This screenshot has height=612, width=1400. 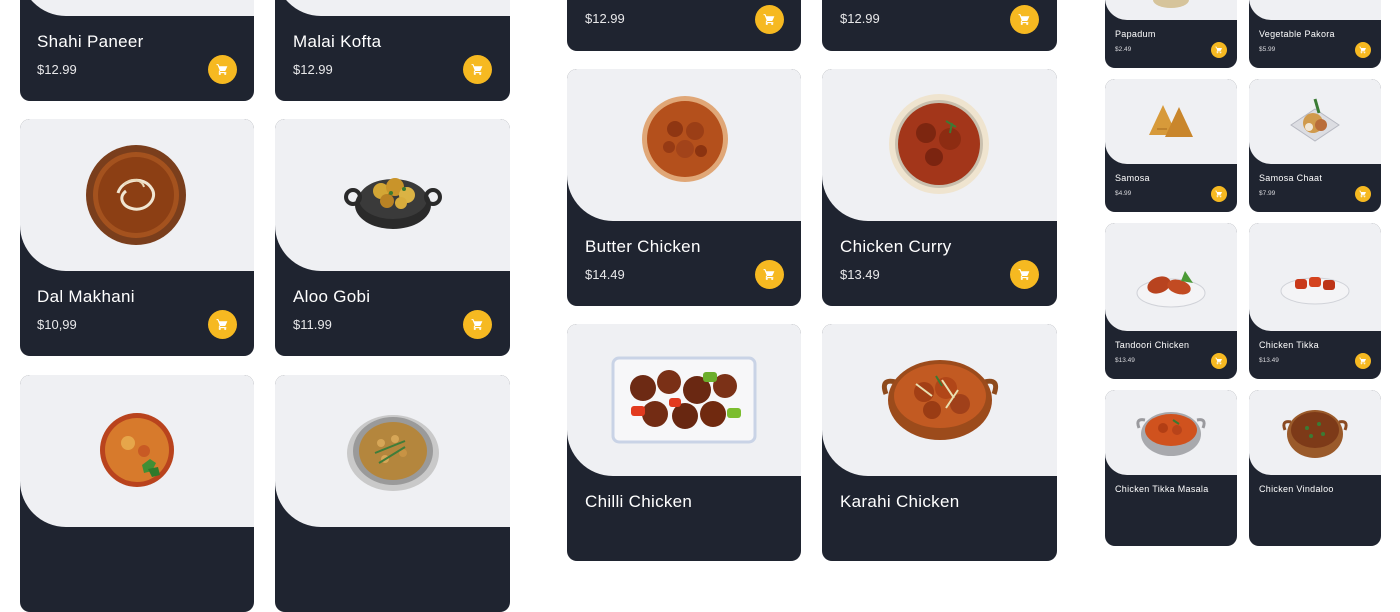 What do you see at coordinates (86, 296) in the screenshot?
I see `dish-name: Dal Makhani` at bounding box center [86, 296].